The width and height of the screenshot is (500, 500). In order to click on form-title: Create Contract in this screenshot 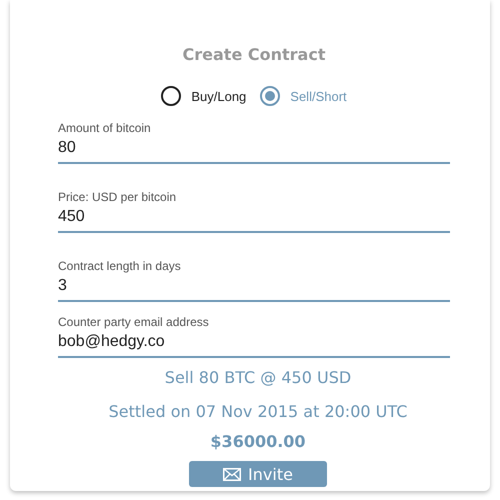, I will do `click(254, 55)`.